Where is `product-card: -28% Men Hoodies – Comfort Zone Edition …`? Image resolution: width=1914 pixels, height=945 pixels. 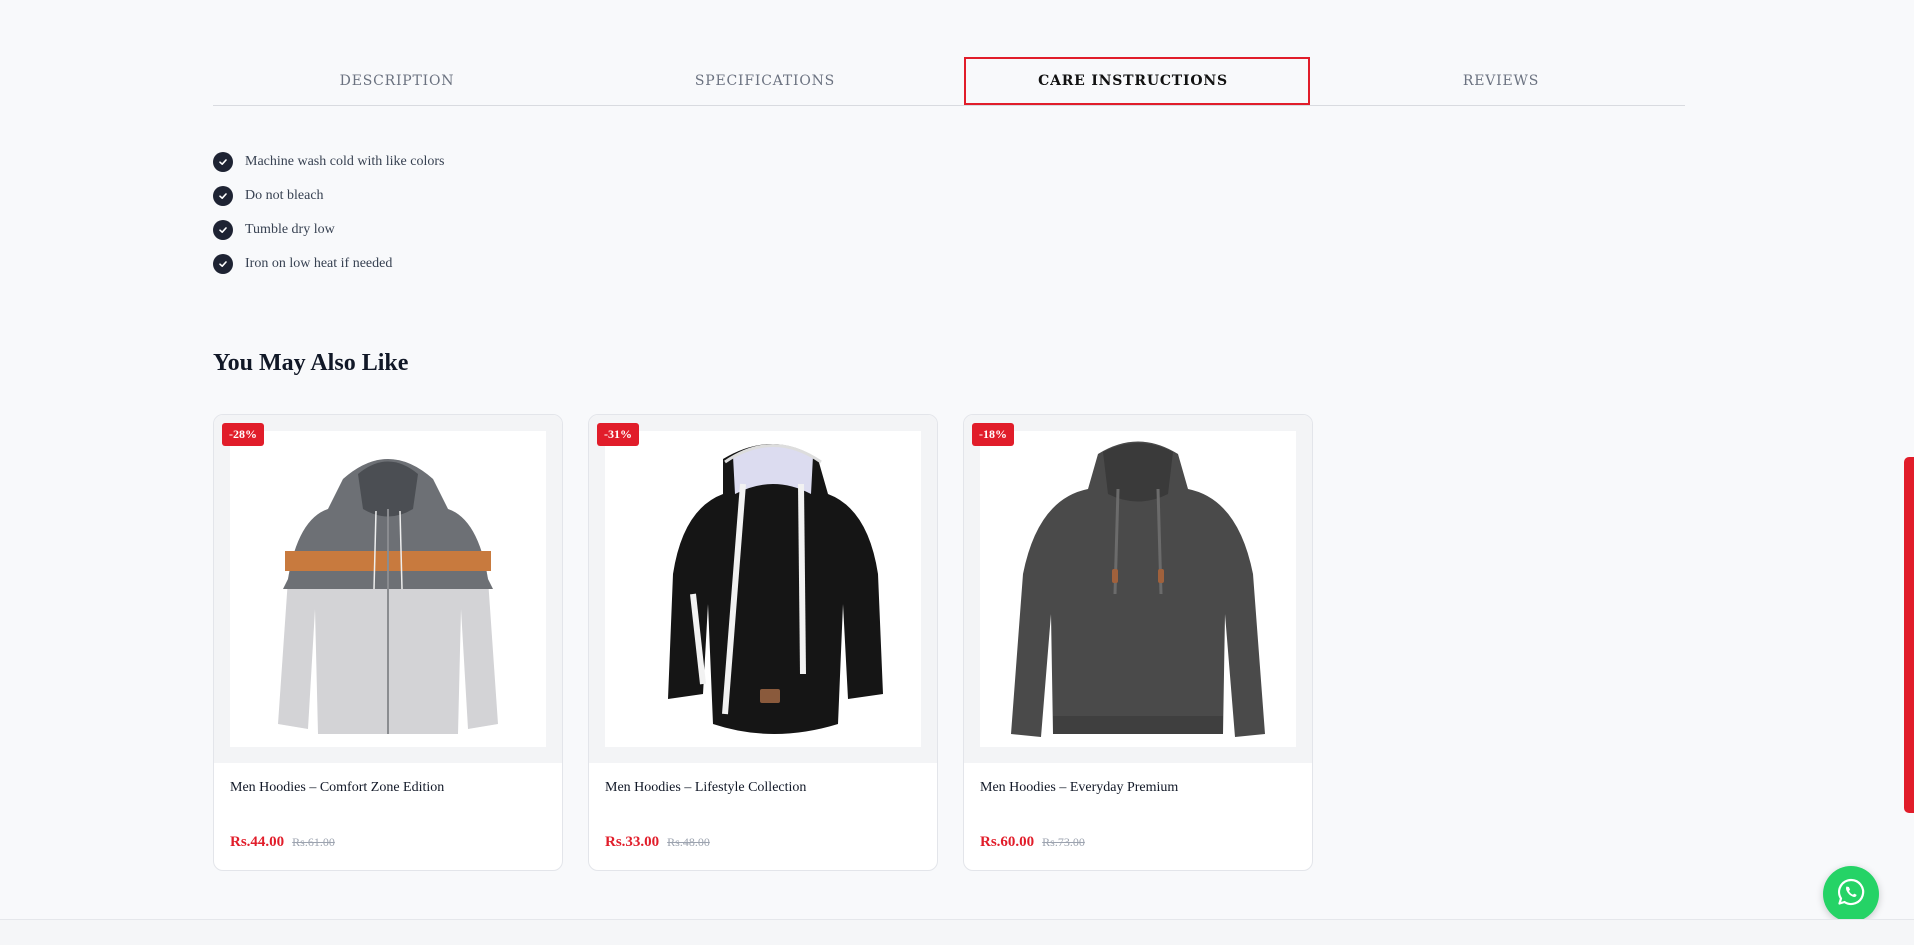
product-card: -28% Men Hoodies – Comfort Zone Edition … is located at coordinates (388, 642).